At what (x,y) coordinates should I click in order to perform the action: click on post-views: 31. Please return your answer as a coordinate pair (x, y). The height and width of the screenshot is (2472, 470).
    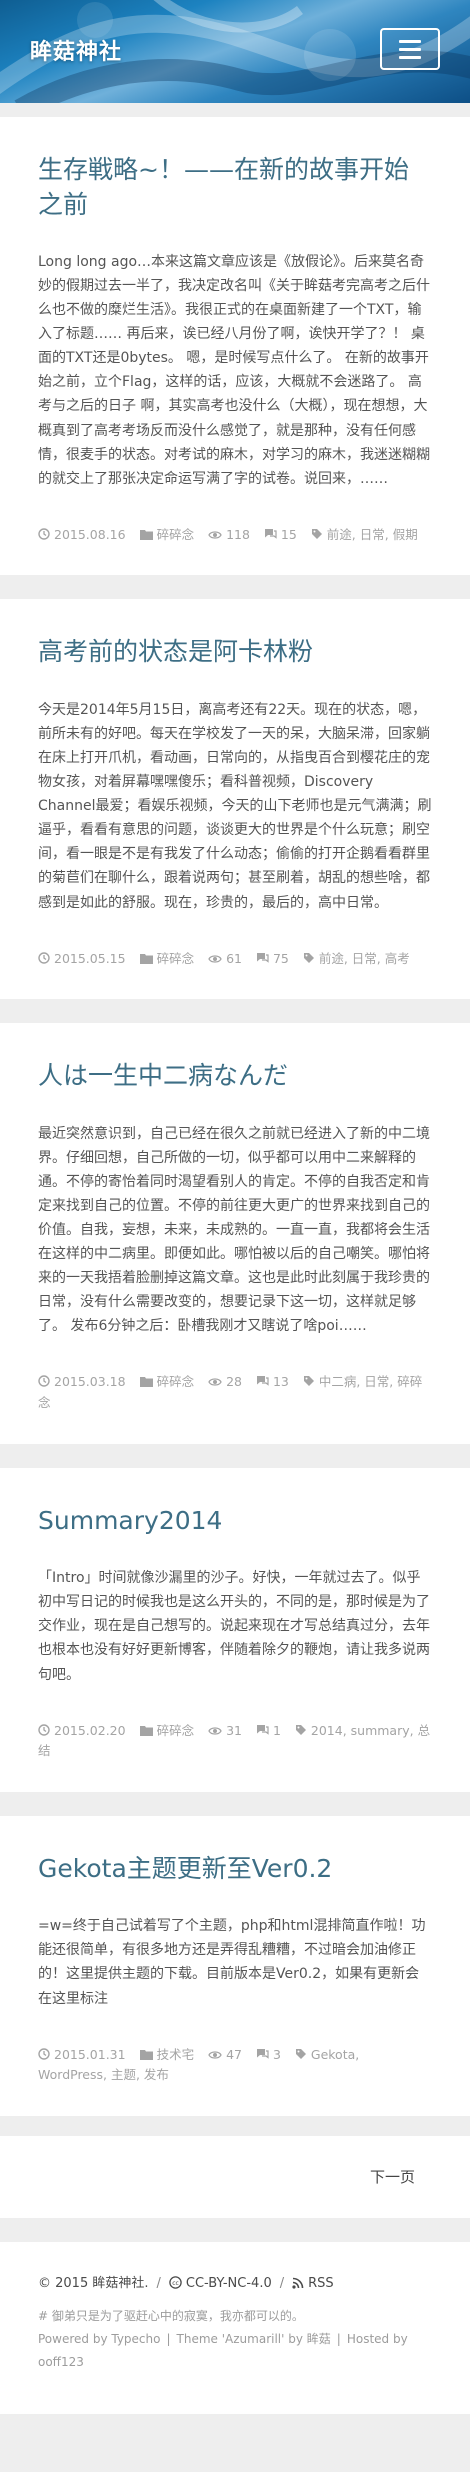
    Looking at the image, I should click on (225, 1730).